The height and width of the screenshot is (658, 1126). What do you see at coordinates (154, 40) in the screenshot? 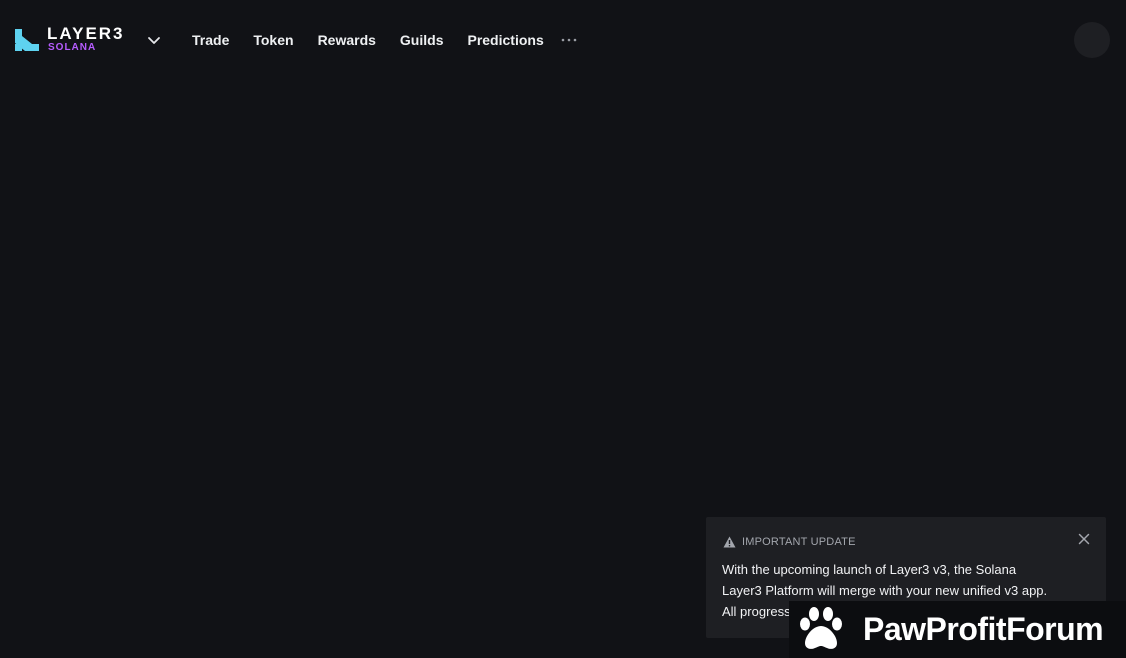
I see `chevron-down-icon` at bounding box center [154, 40].